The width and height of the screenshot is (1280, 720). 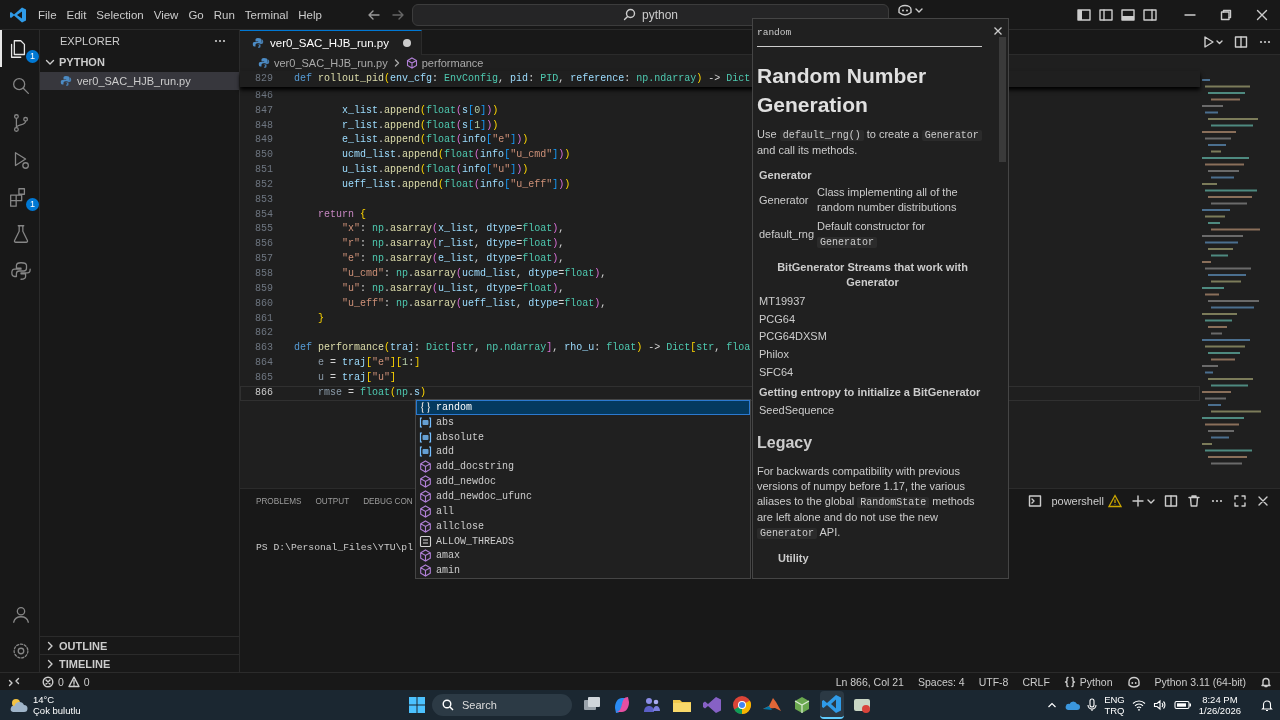 I want to click on clock-time: 8:24 PM, so click(x=1219, y=699).